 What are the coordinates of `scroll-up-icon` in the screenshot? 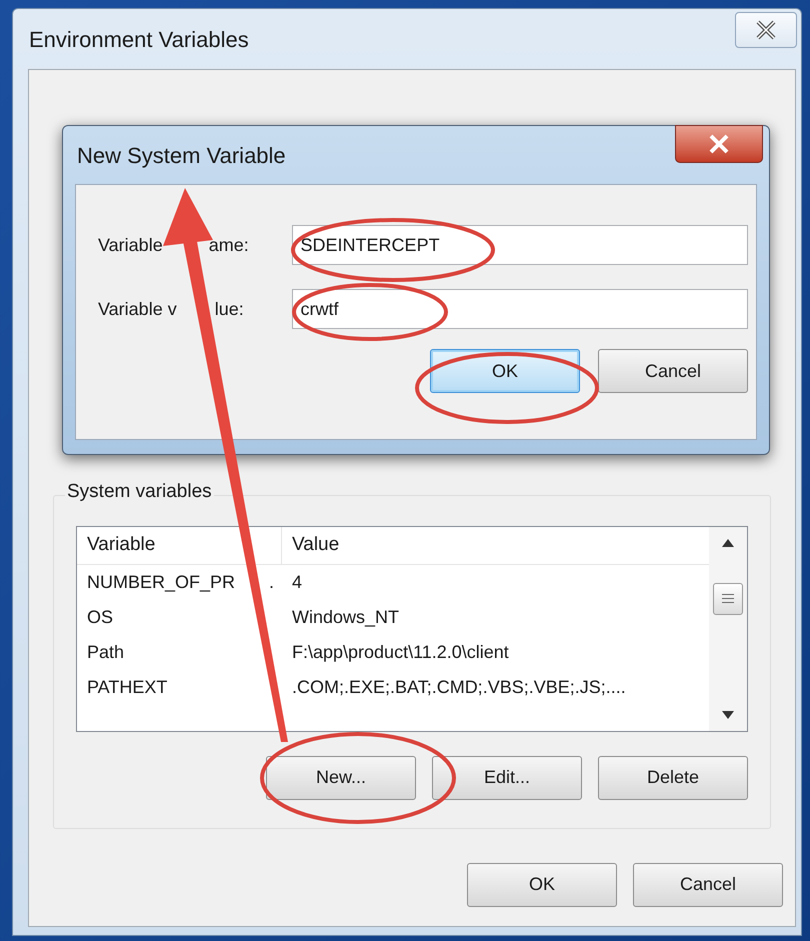 It's located at (728, 542).